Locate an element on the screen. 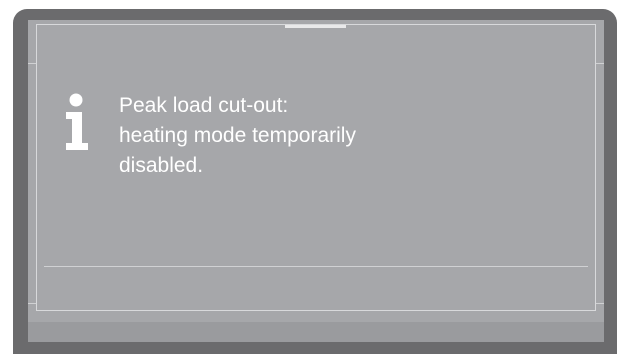  right-tick-bottom is located at coordinates (600, 303).